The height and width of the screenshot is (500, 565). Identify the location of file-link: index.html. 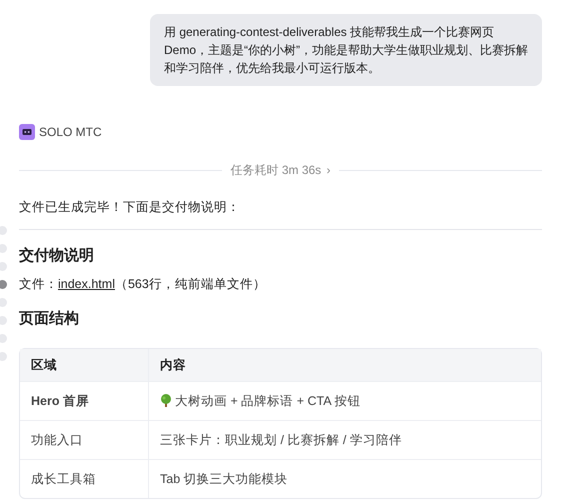
(86, 284).